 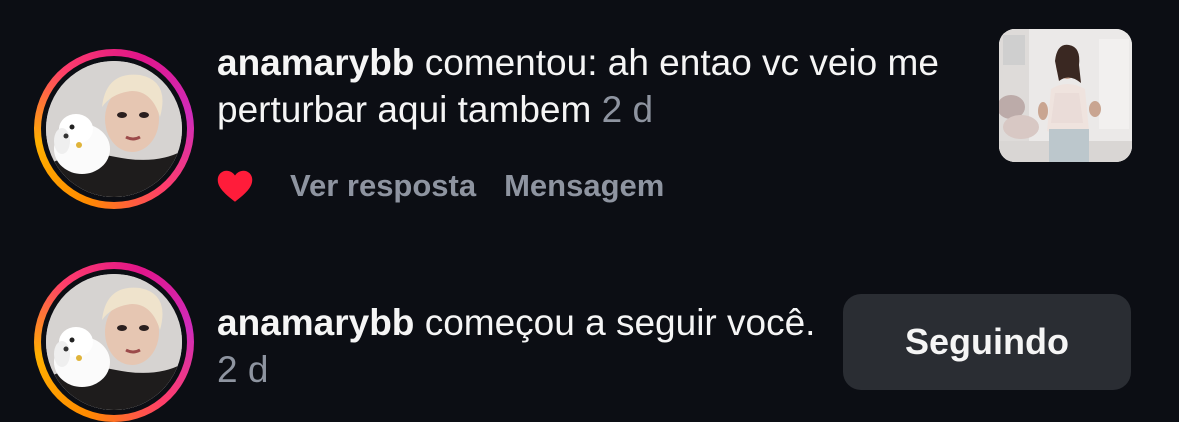 I want to click on heart-icon, so click(x=235, y=186).